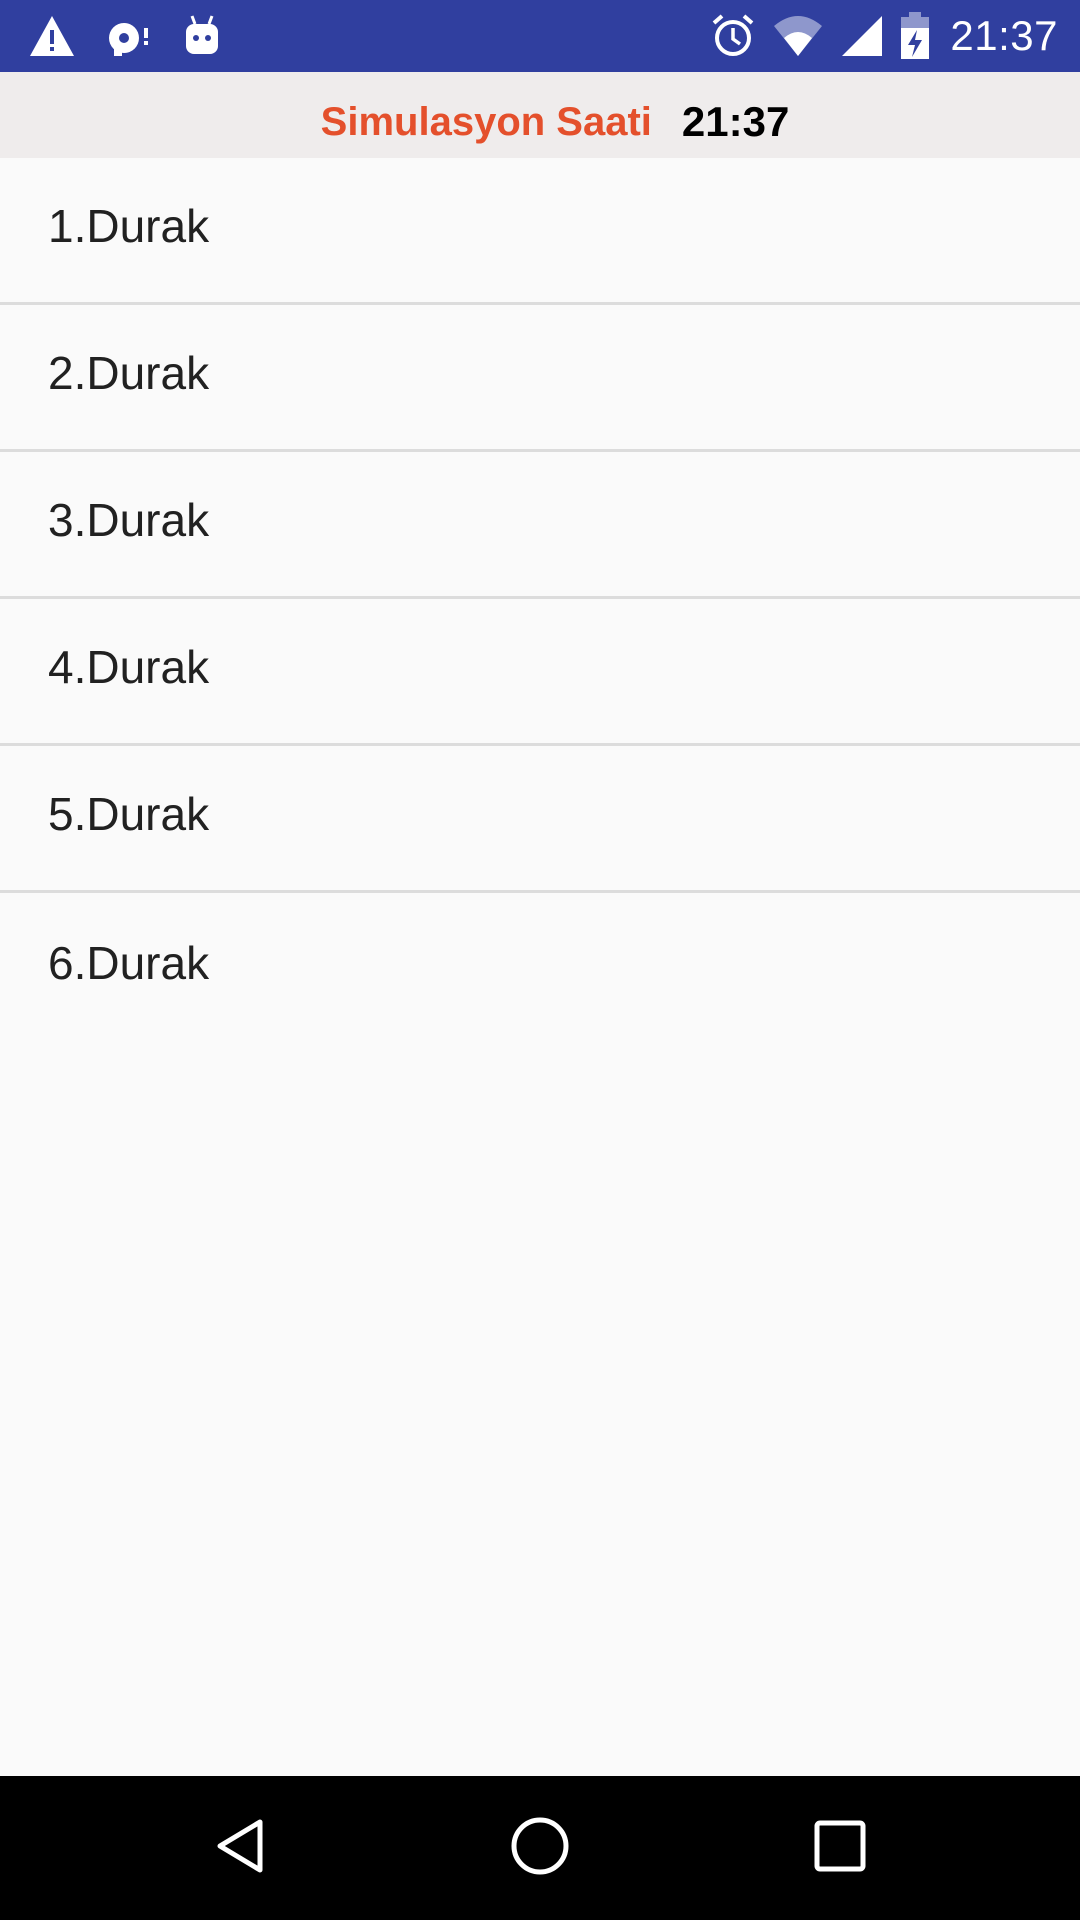  Describe the element at coordinates (129, 814) in the screenshot. I see `stop-label: 5.Durak` at that location.